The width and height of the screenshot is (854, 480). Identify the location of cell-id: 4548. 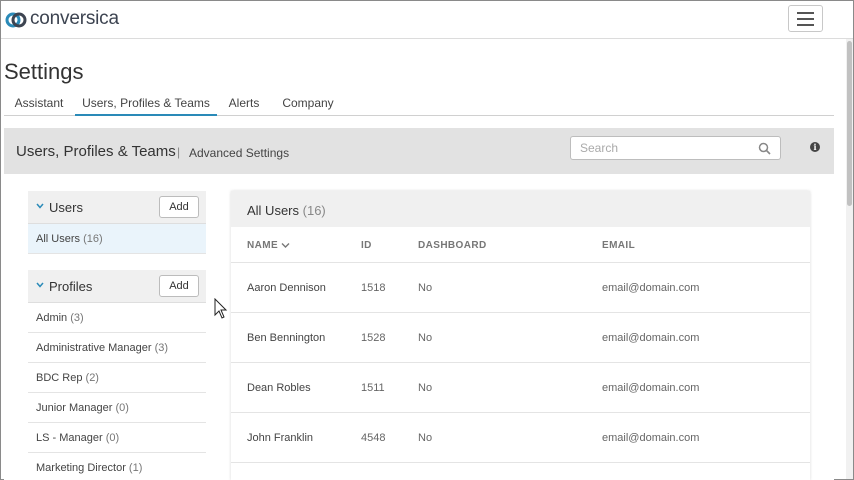
(373, 438).